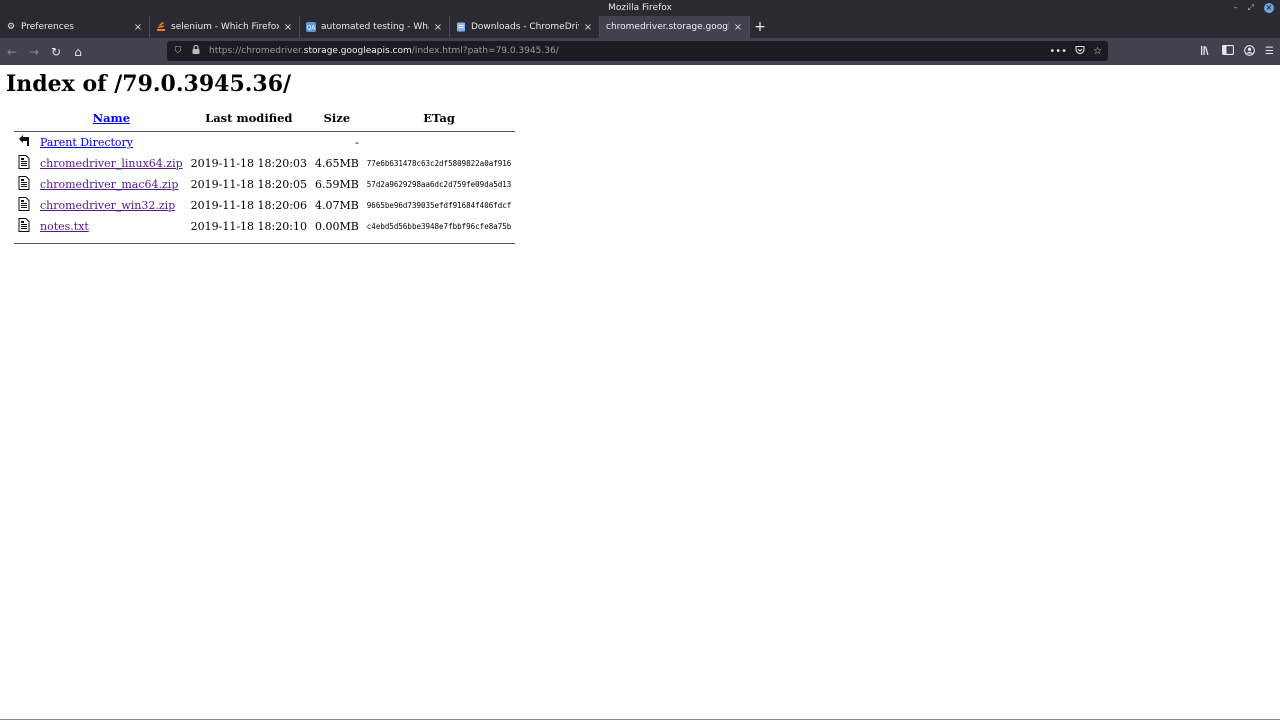  What do you see at coordinates (439, 163) in the screenshot?
I see `file-etag: 77e6b631478c63c2df5809822a0af916` at bounding box center [439, 163].